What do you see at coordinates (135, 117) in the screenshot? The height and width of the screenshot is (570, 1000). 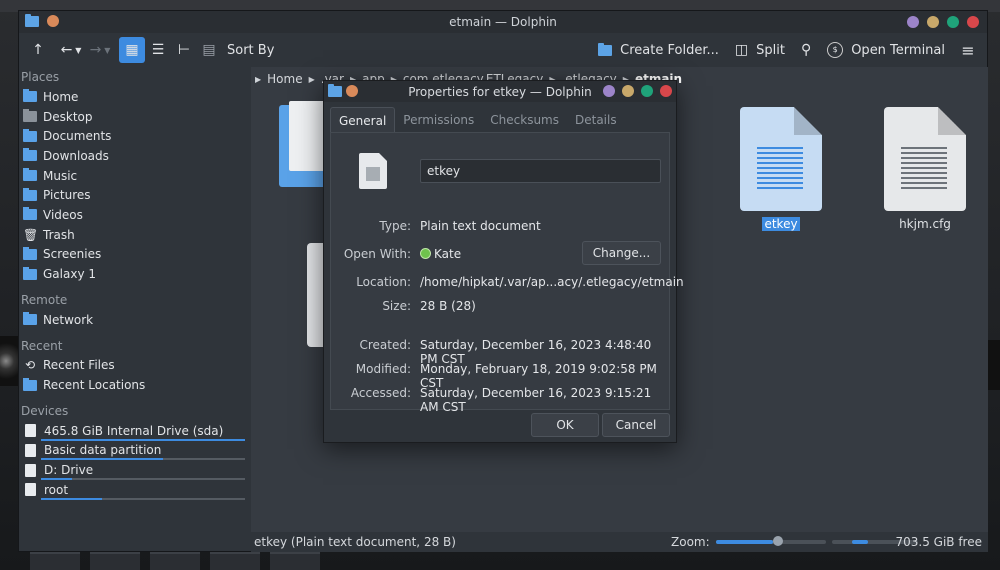 I see `sidebar-item-desktop: Desktop` at bounding box center [135, 117].